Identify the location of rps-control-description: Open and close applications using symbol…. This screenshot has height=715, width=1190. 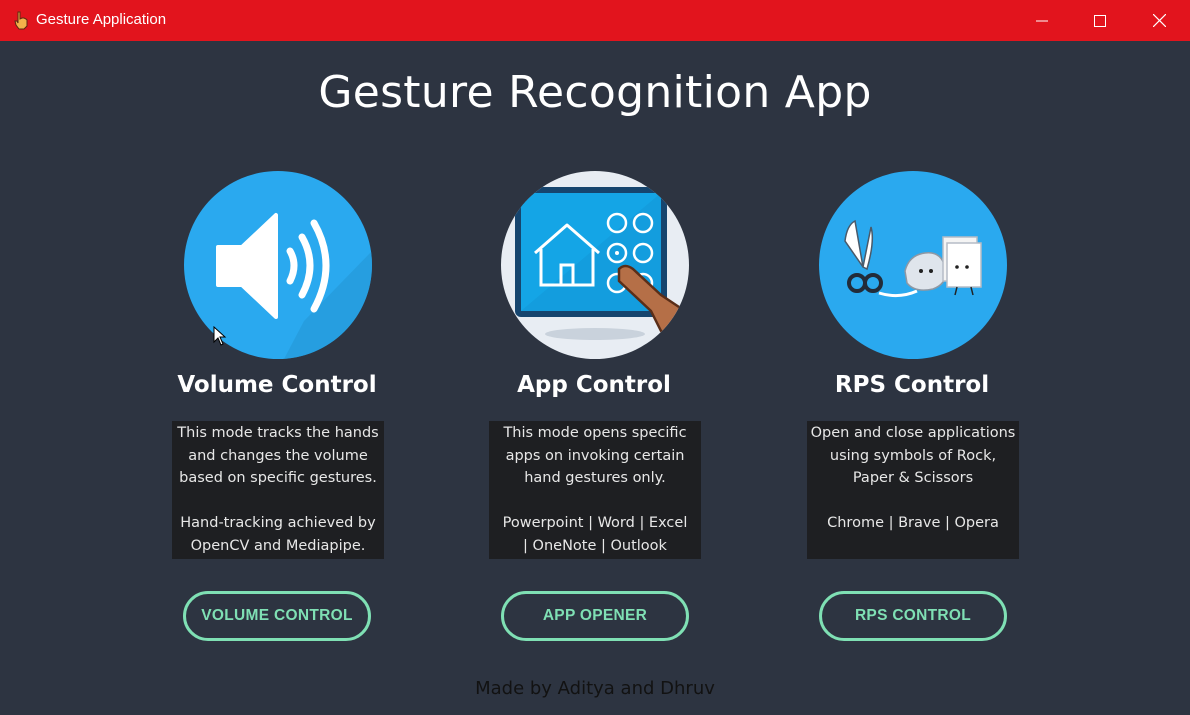
(913, 490).